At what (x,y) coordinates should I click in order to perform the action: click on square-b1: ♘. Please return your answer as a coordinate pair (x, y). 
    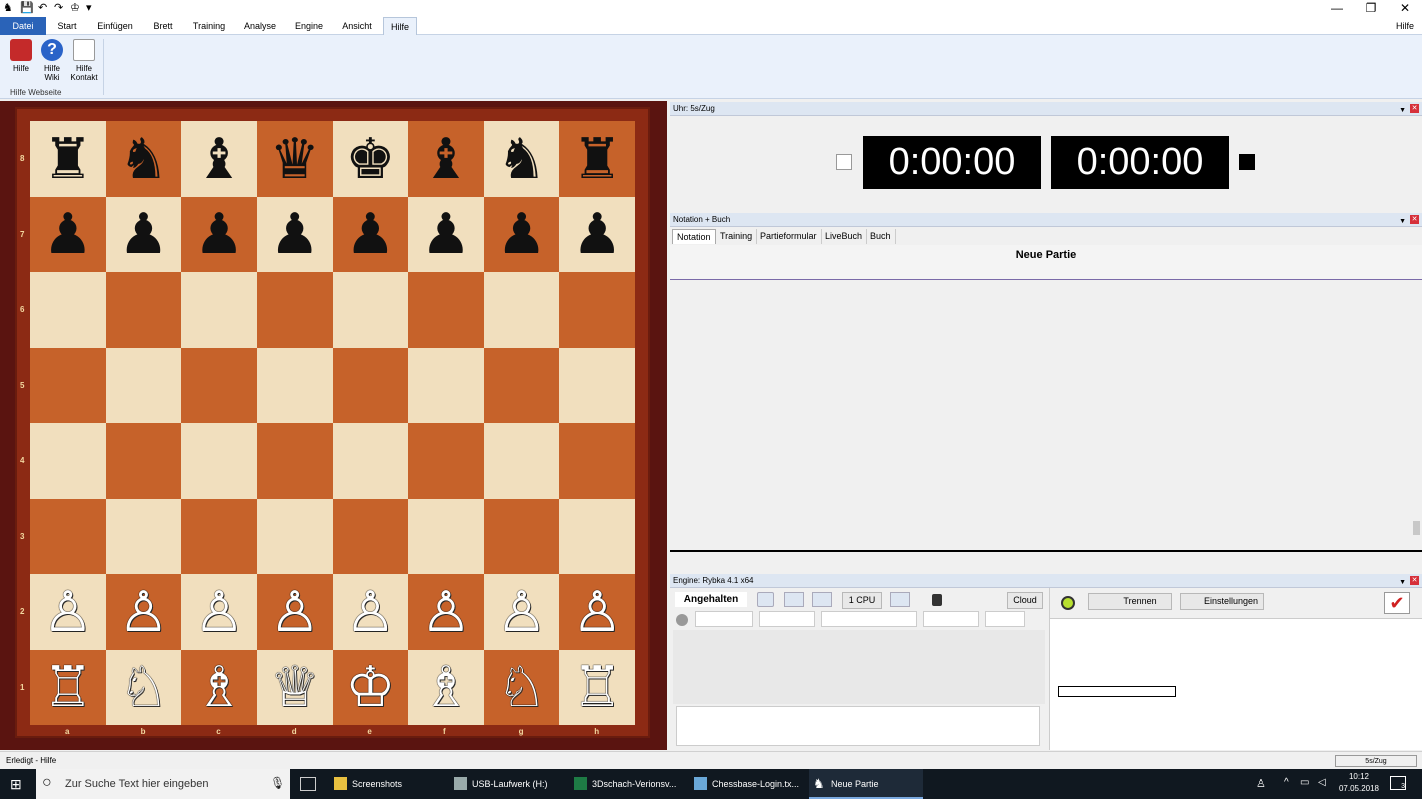
    Looking at the image, I should click on (143, 687).